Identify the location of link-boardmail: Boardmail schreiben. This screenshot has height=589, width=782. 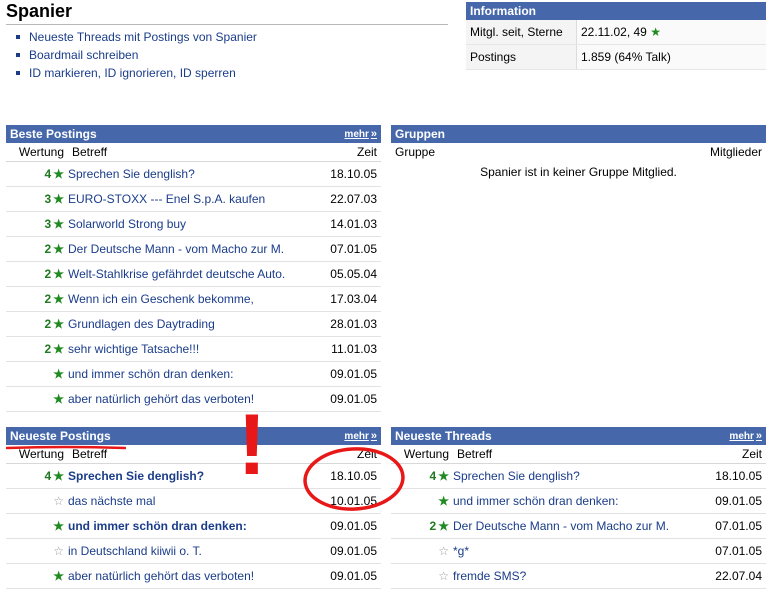
(136, 55).